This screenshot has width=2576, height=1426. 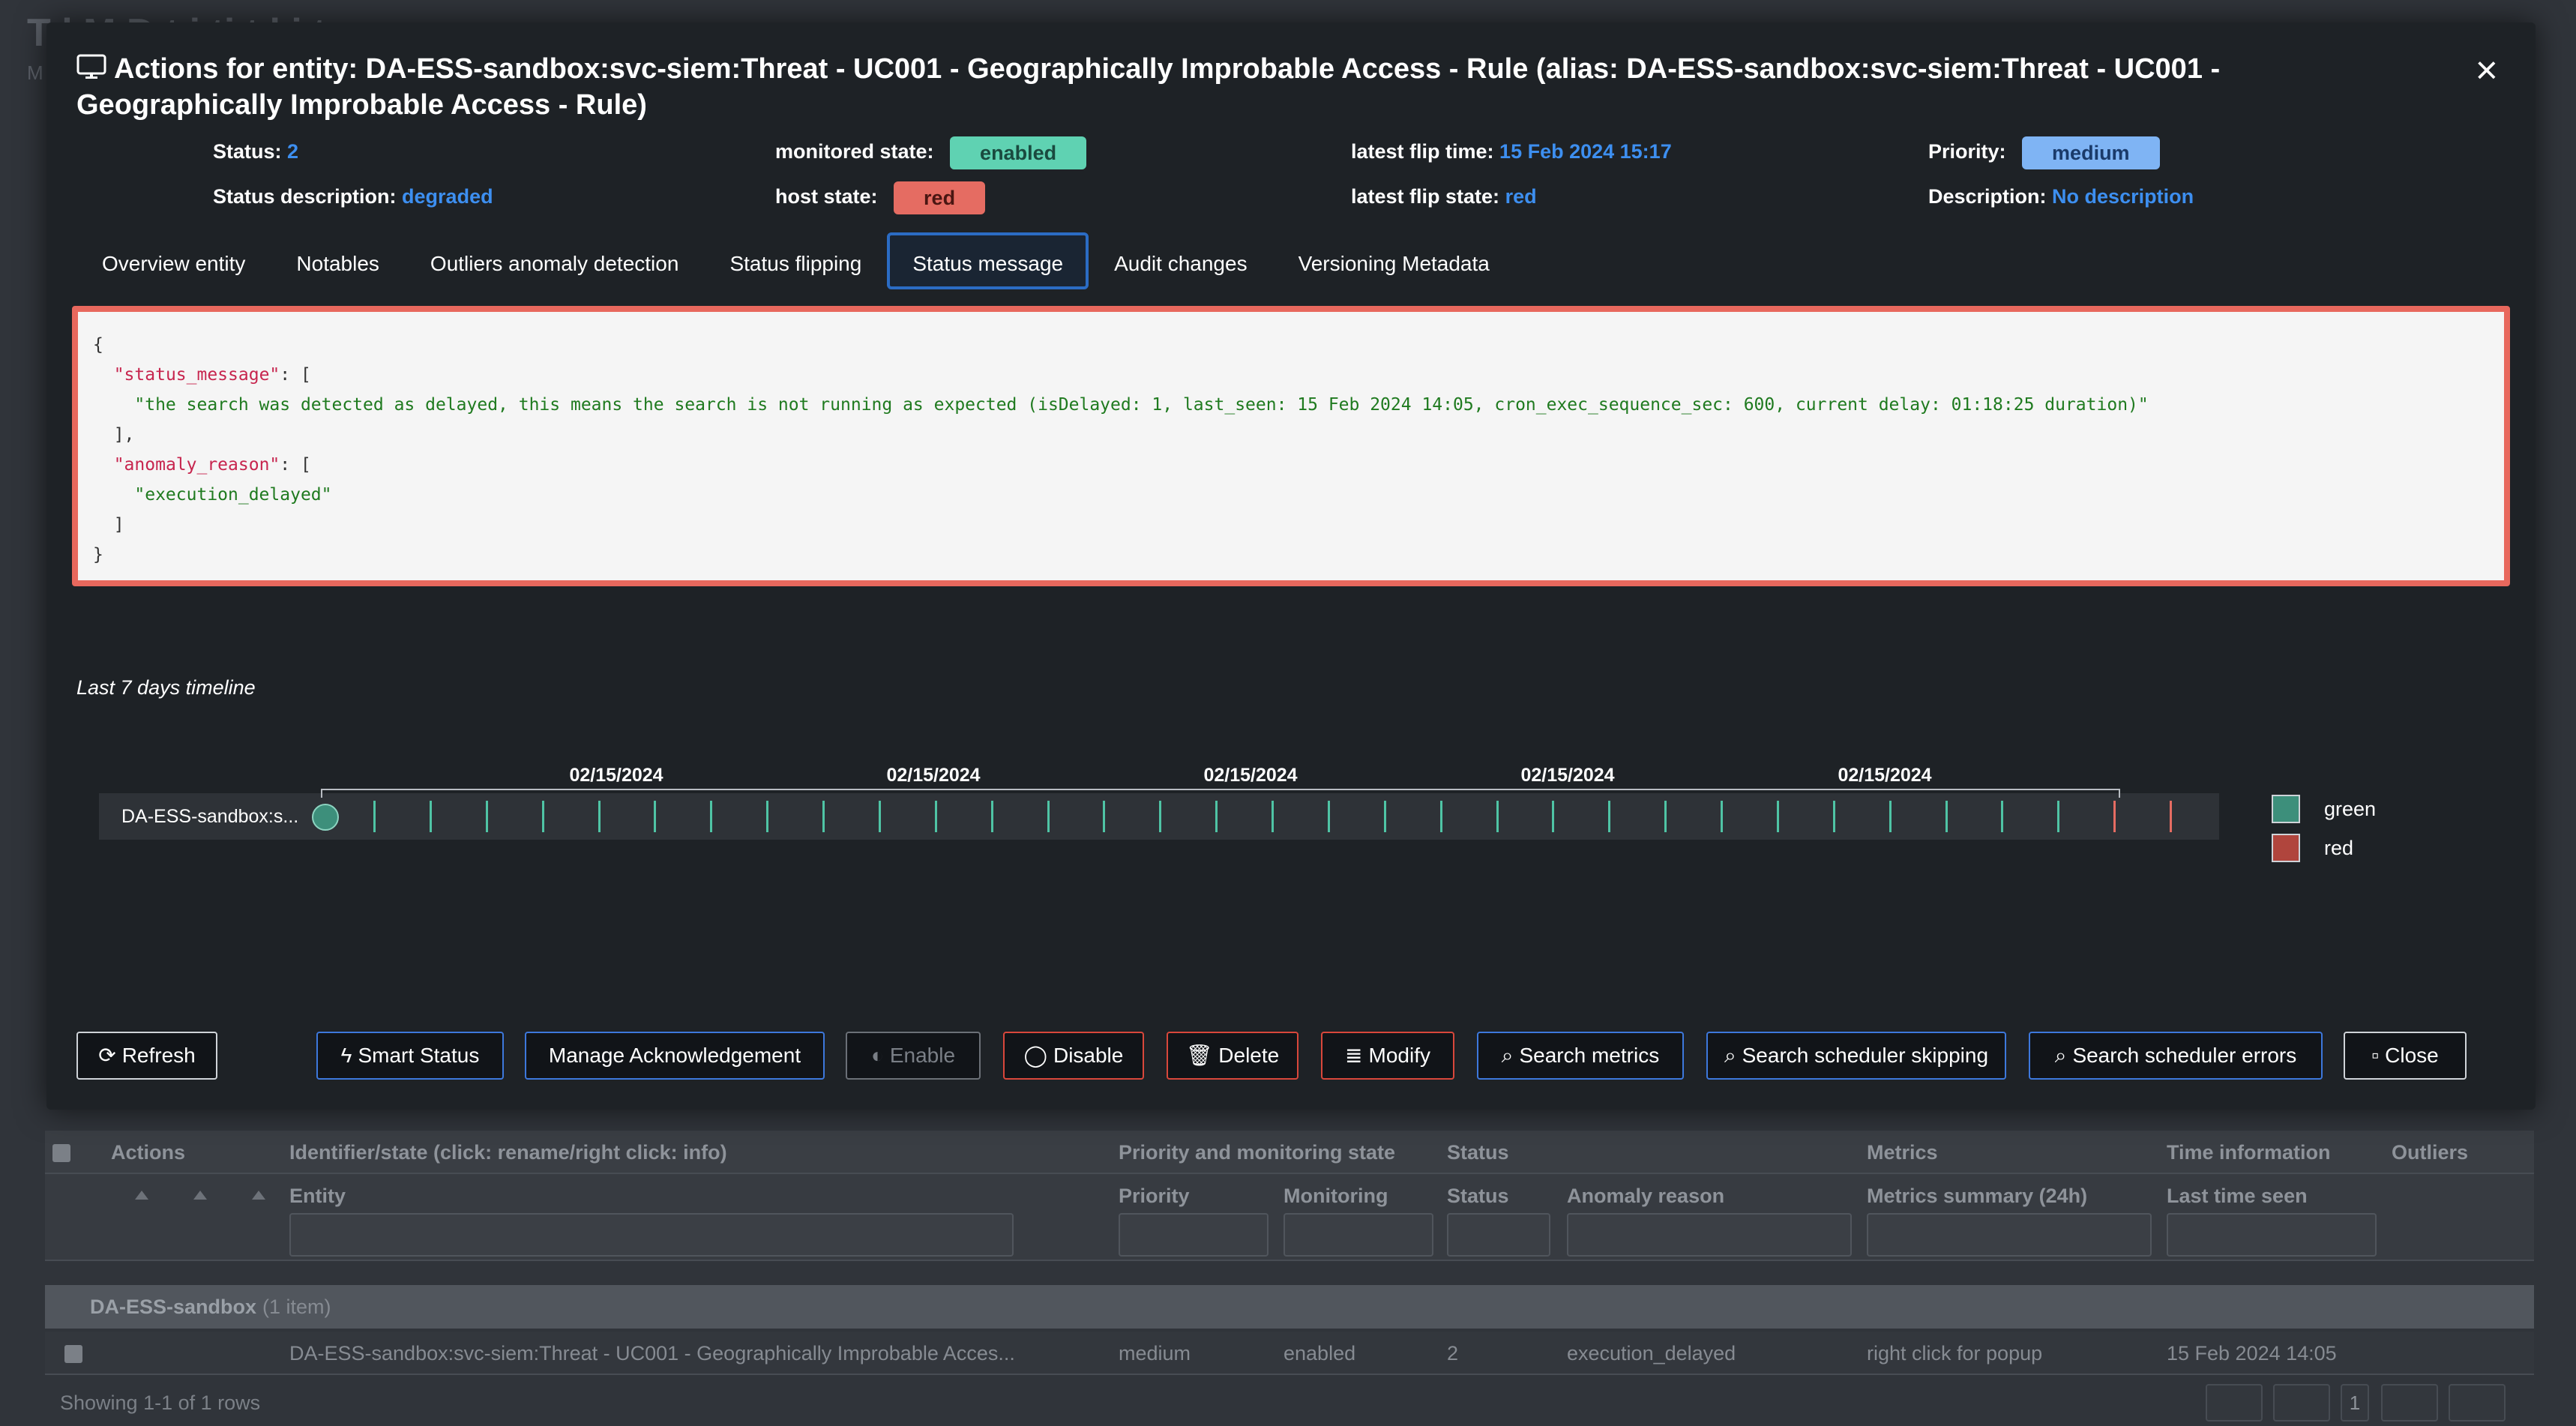 What do you see at coordinates (2010, 1235) in the screenshot?
I see `metrics-filter-input` at bounding box center [2010, 1235].